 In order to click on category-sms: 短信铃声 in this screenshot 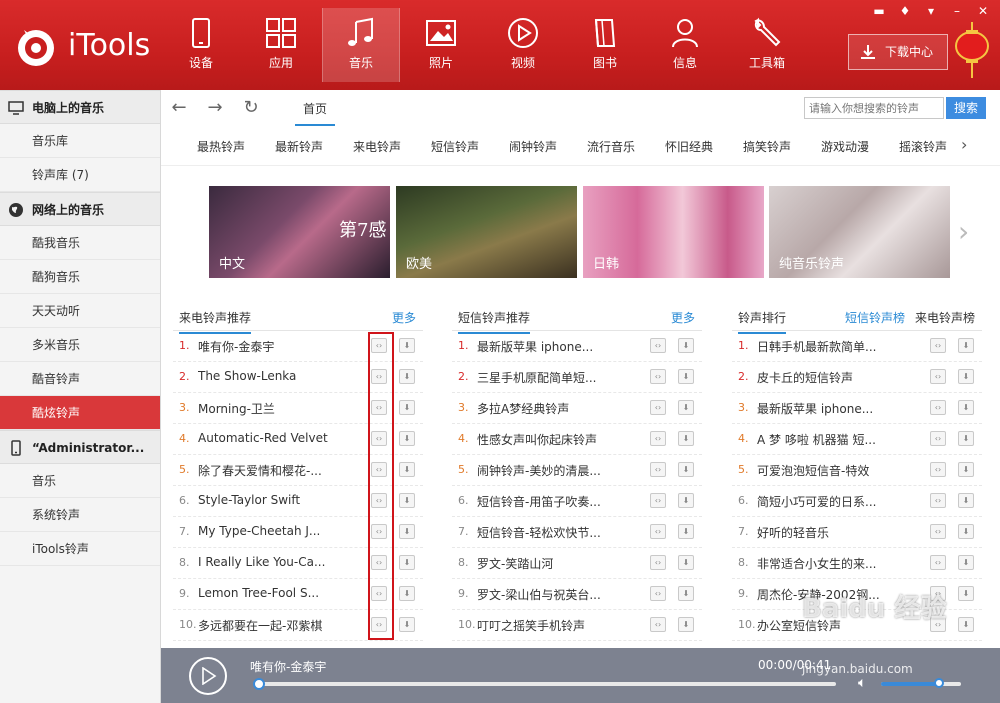, I will do `click(455, 146)`.